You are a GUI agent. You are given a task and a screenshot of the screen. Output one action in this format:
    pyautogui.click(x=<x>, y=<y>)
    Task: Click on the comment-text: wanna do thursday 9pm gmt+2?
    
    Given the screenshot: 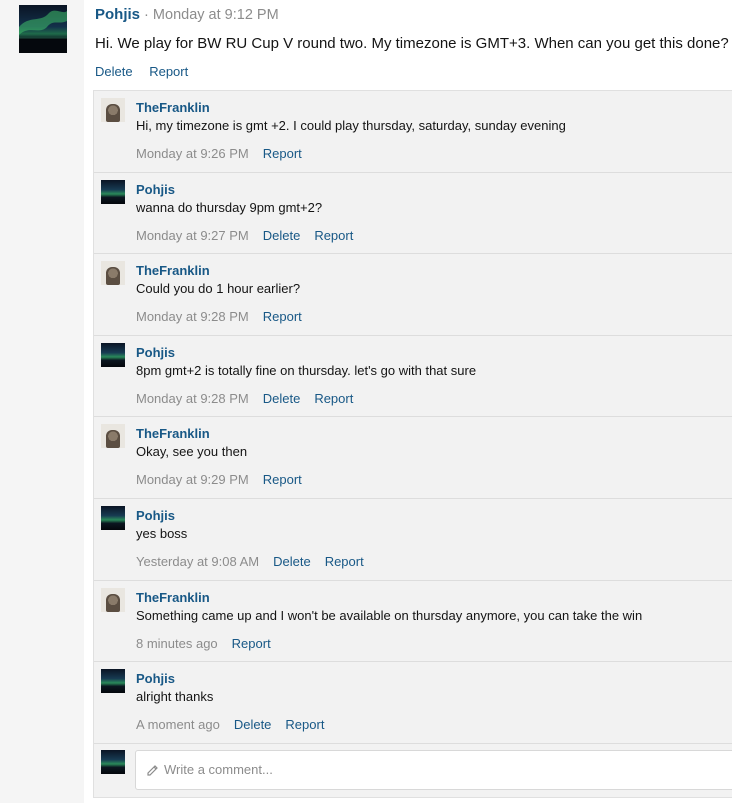 What is the action you would take?
    pyautogui.click(x=229, y=207)
    